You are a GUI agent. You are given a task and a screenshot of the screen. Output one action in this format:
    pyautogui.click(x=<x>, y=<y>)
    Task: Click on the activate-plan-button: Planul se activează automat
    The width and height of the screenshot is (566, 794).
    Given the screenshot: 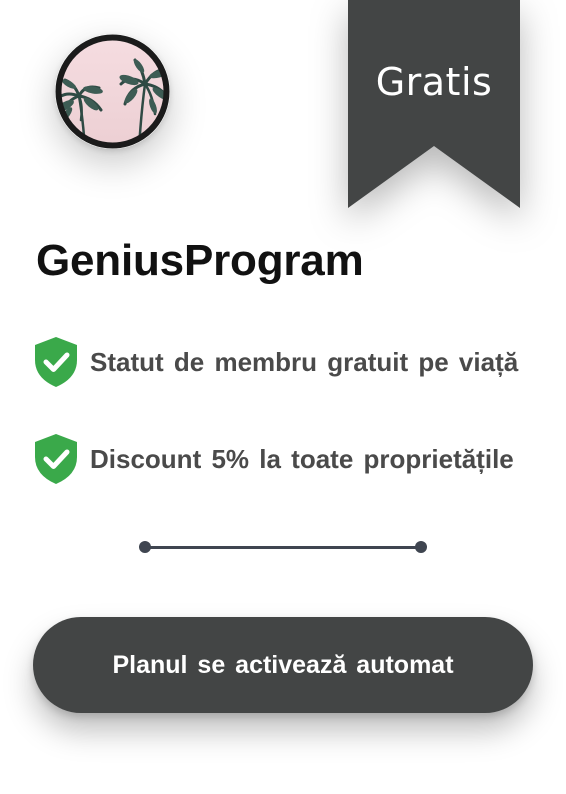 What is the action you would take?
    pyautogui.click(x=283, y=665)
    